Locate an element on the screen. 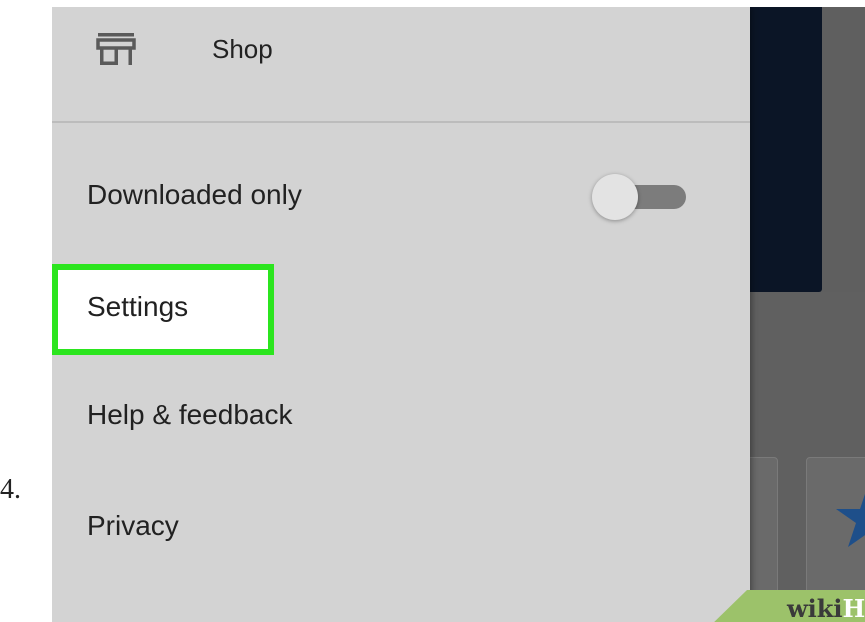 Image resolution: width=865 pixels, height=622 pixels. drawer-divider is located at coordinates (401, 122).